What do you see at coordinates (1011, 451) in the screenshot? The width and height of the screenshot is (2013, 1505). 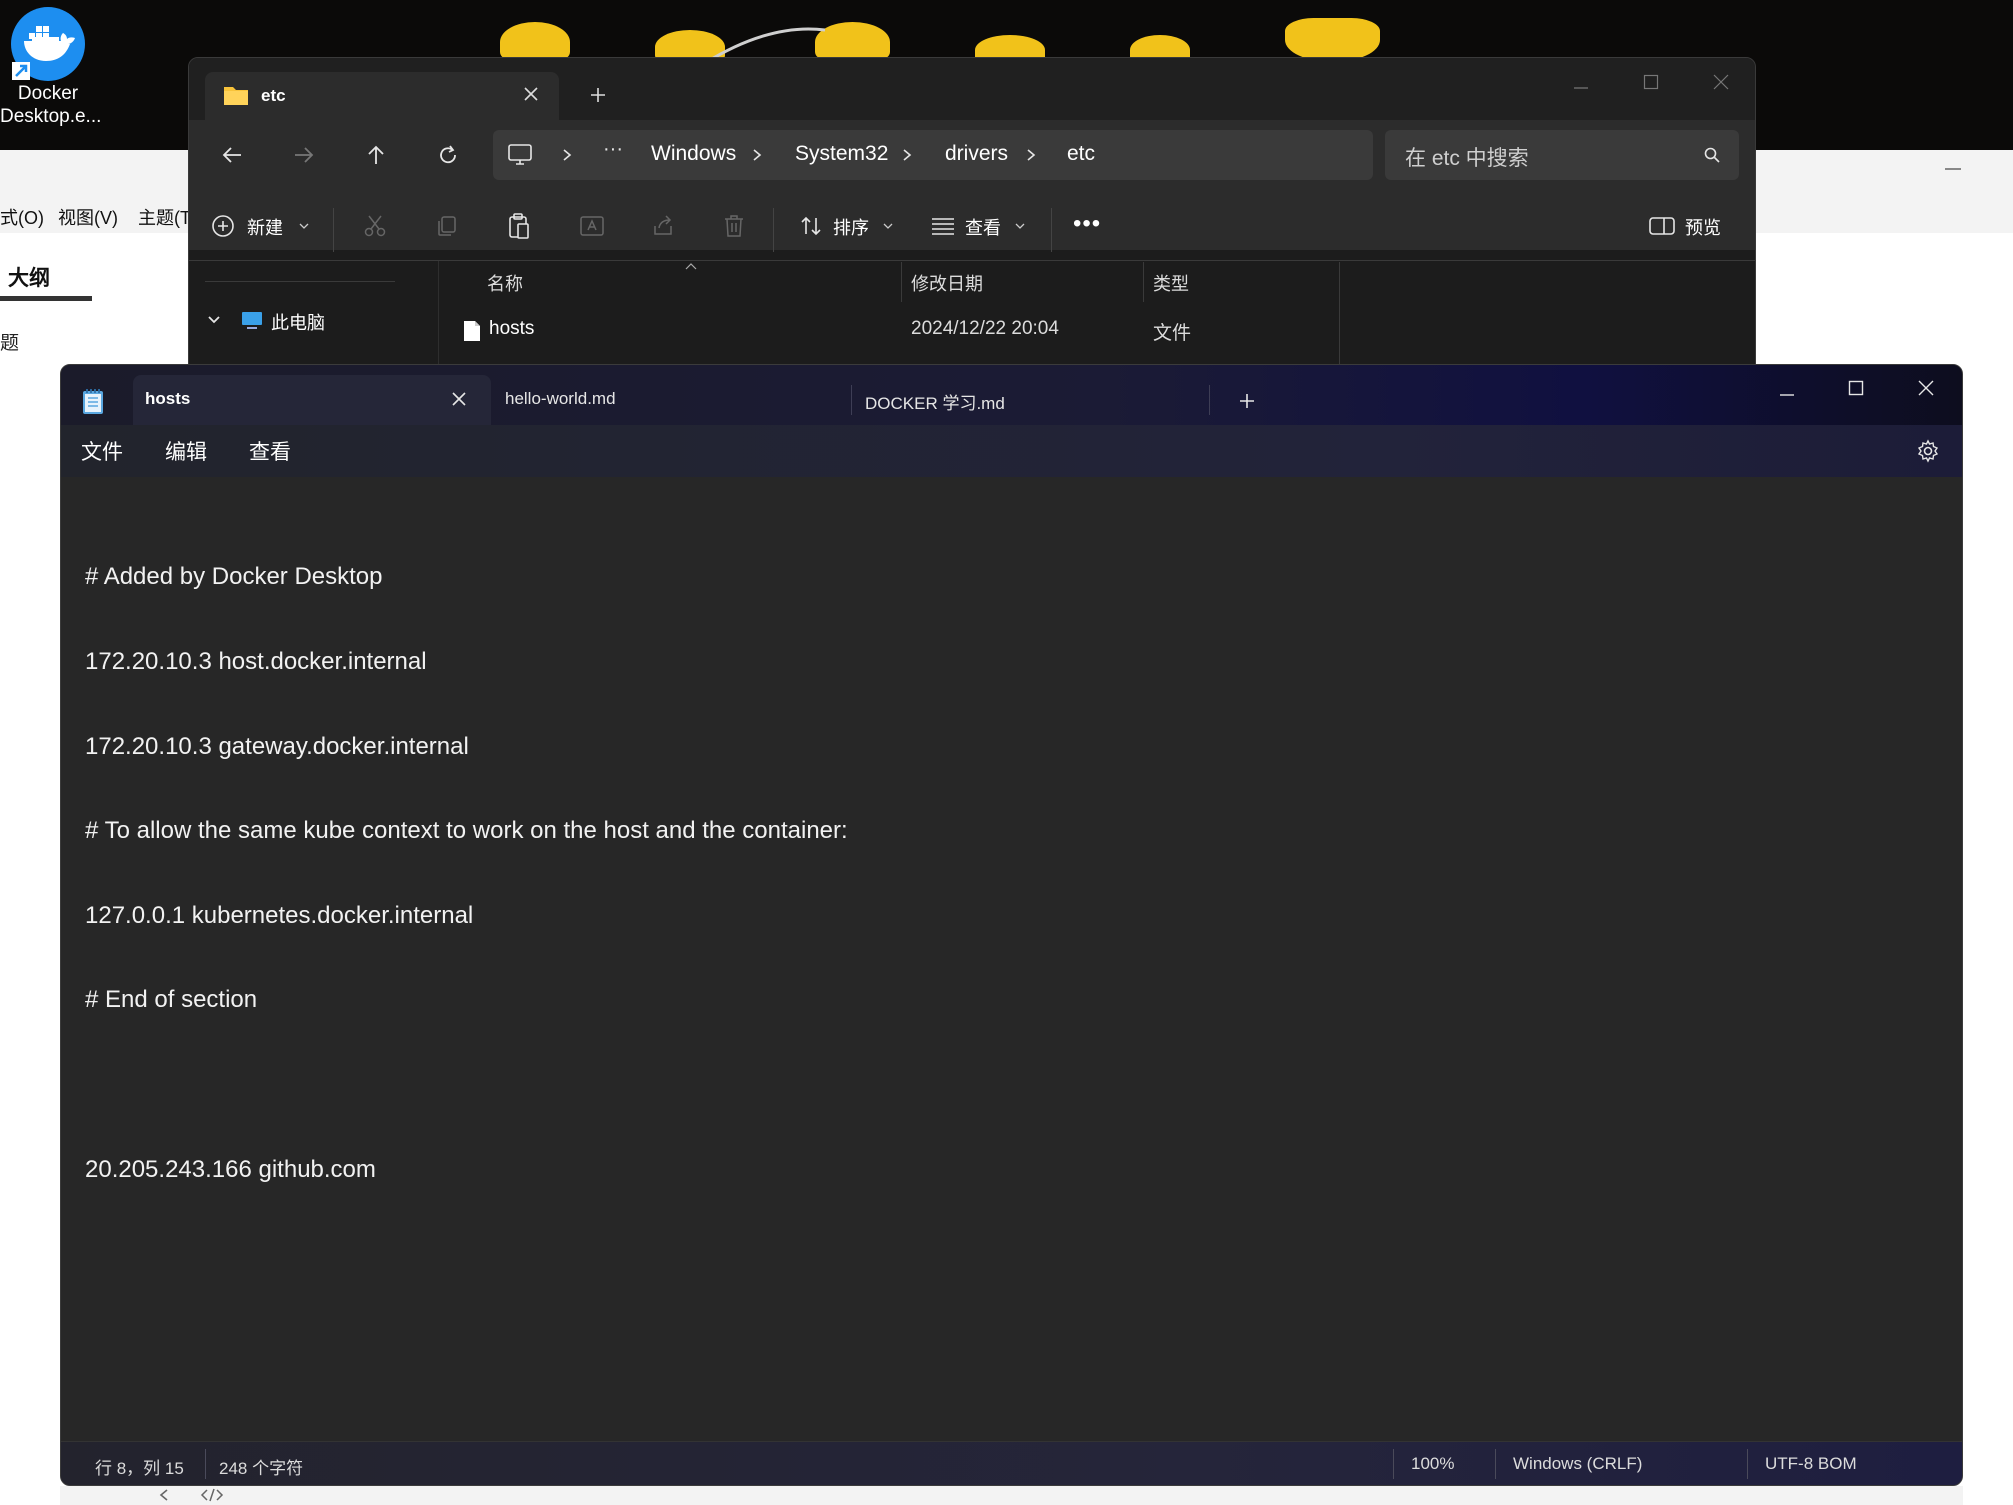 I see `notepad-menubar` at bounding box center [1011, 451].